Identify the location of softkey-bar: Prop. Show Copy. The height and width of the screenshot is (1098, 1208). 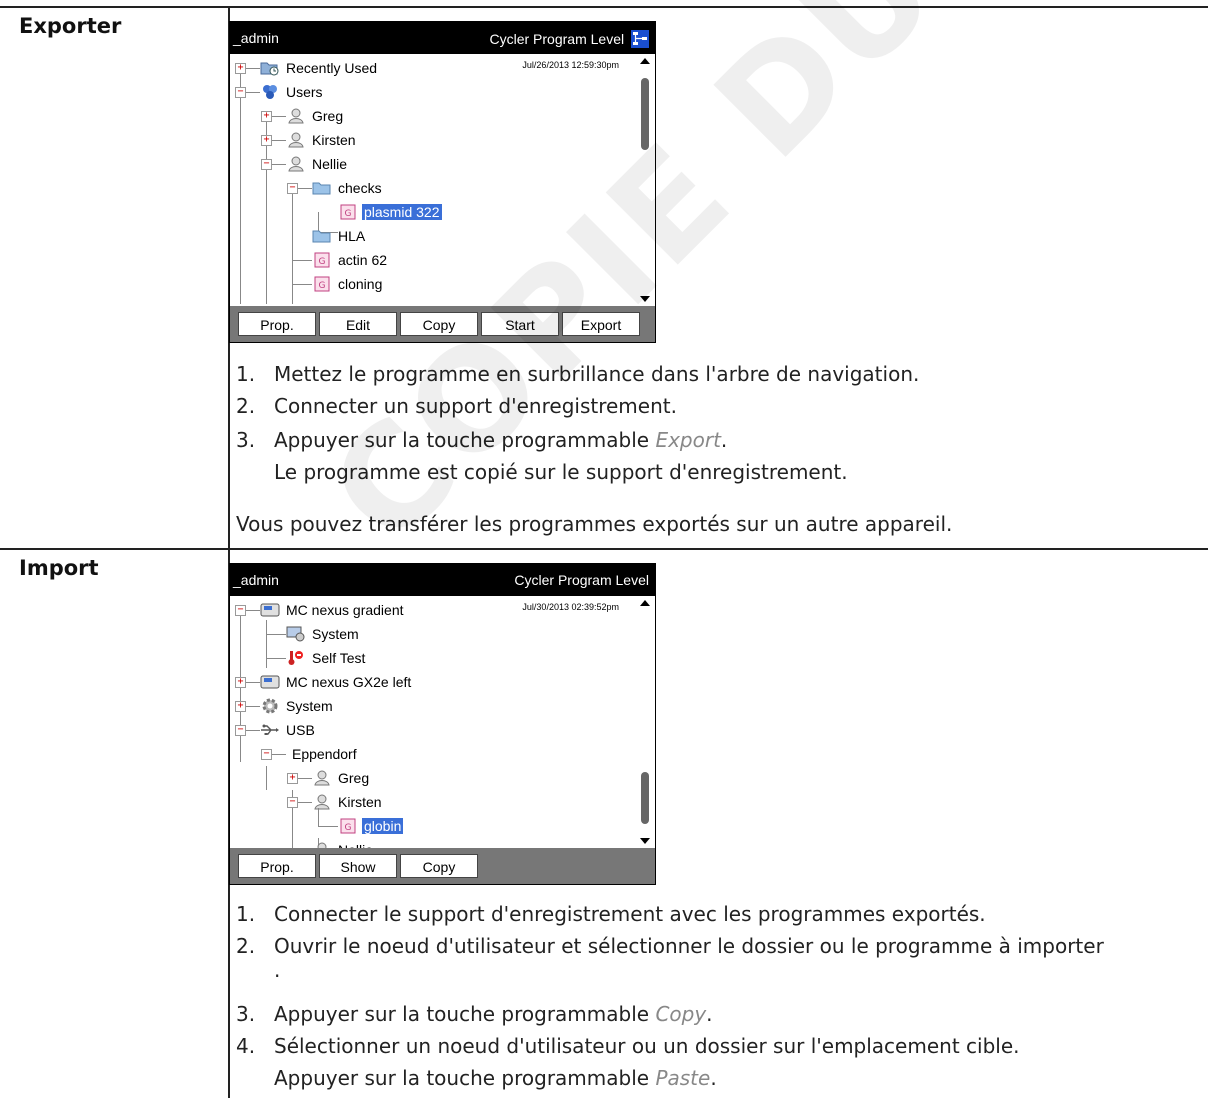
(442, 866).